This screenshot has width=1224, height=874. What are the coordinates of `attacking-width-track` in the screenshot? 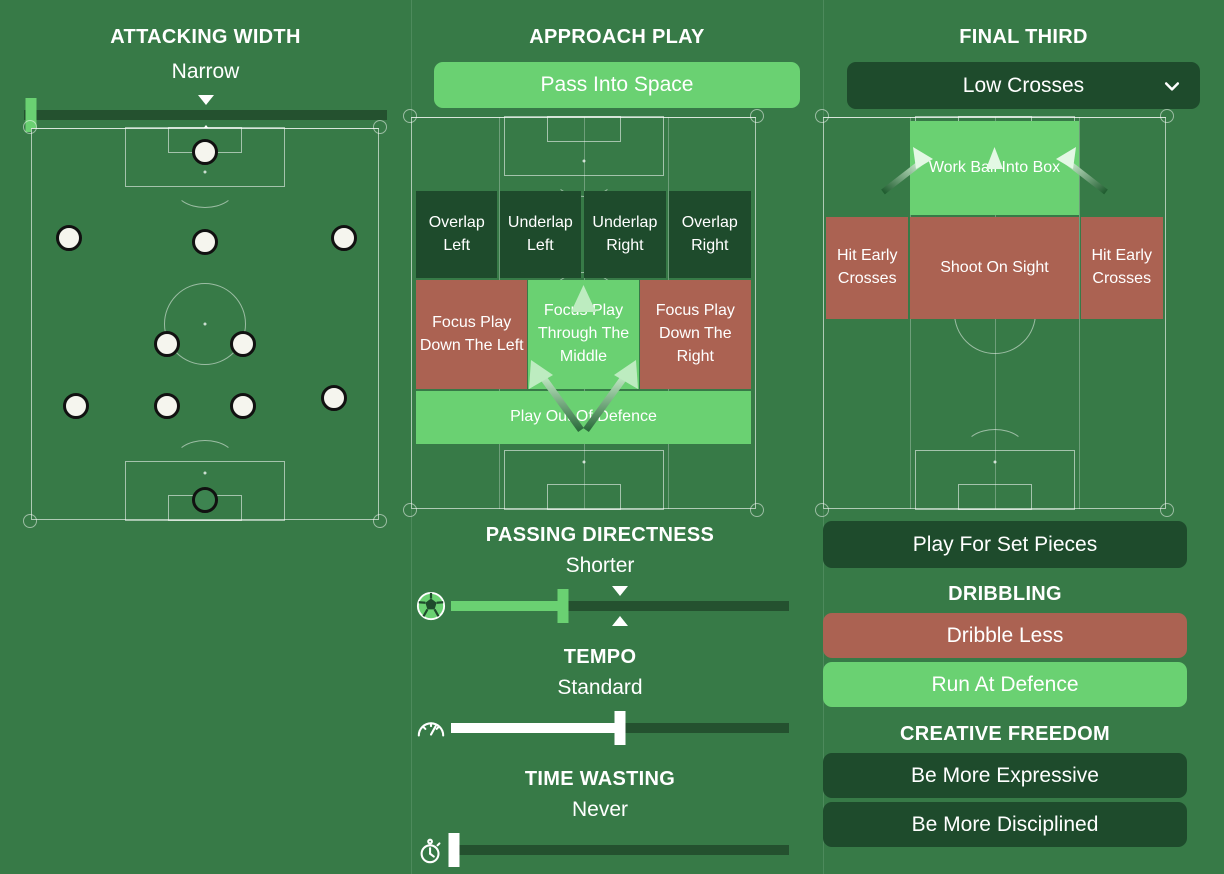 It's located at (205, 115).